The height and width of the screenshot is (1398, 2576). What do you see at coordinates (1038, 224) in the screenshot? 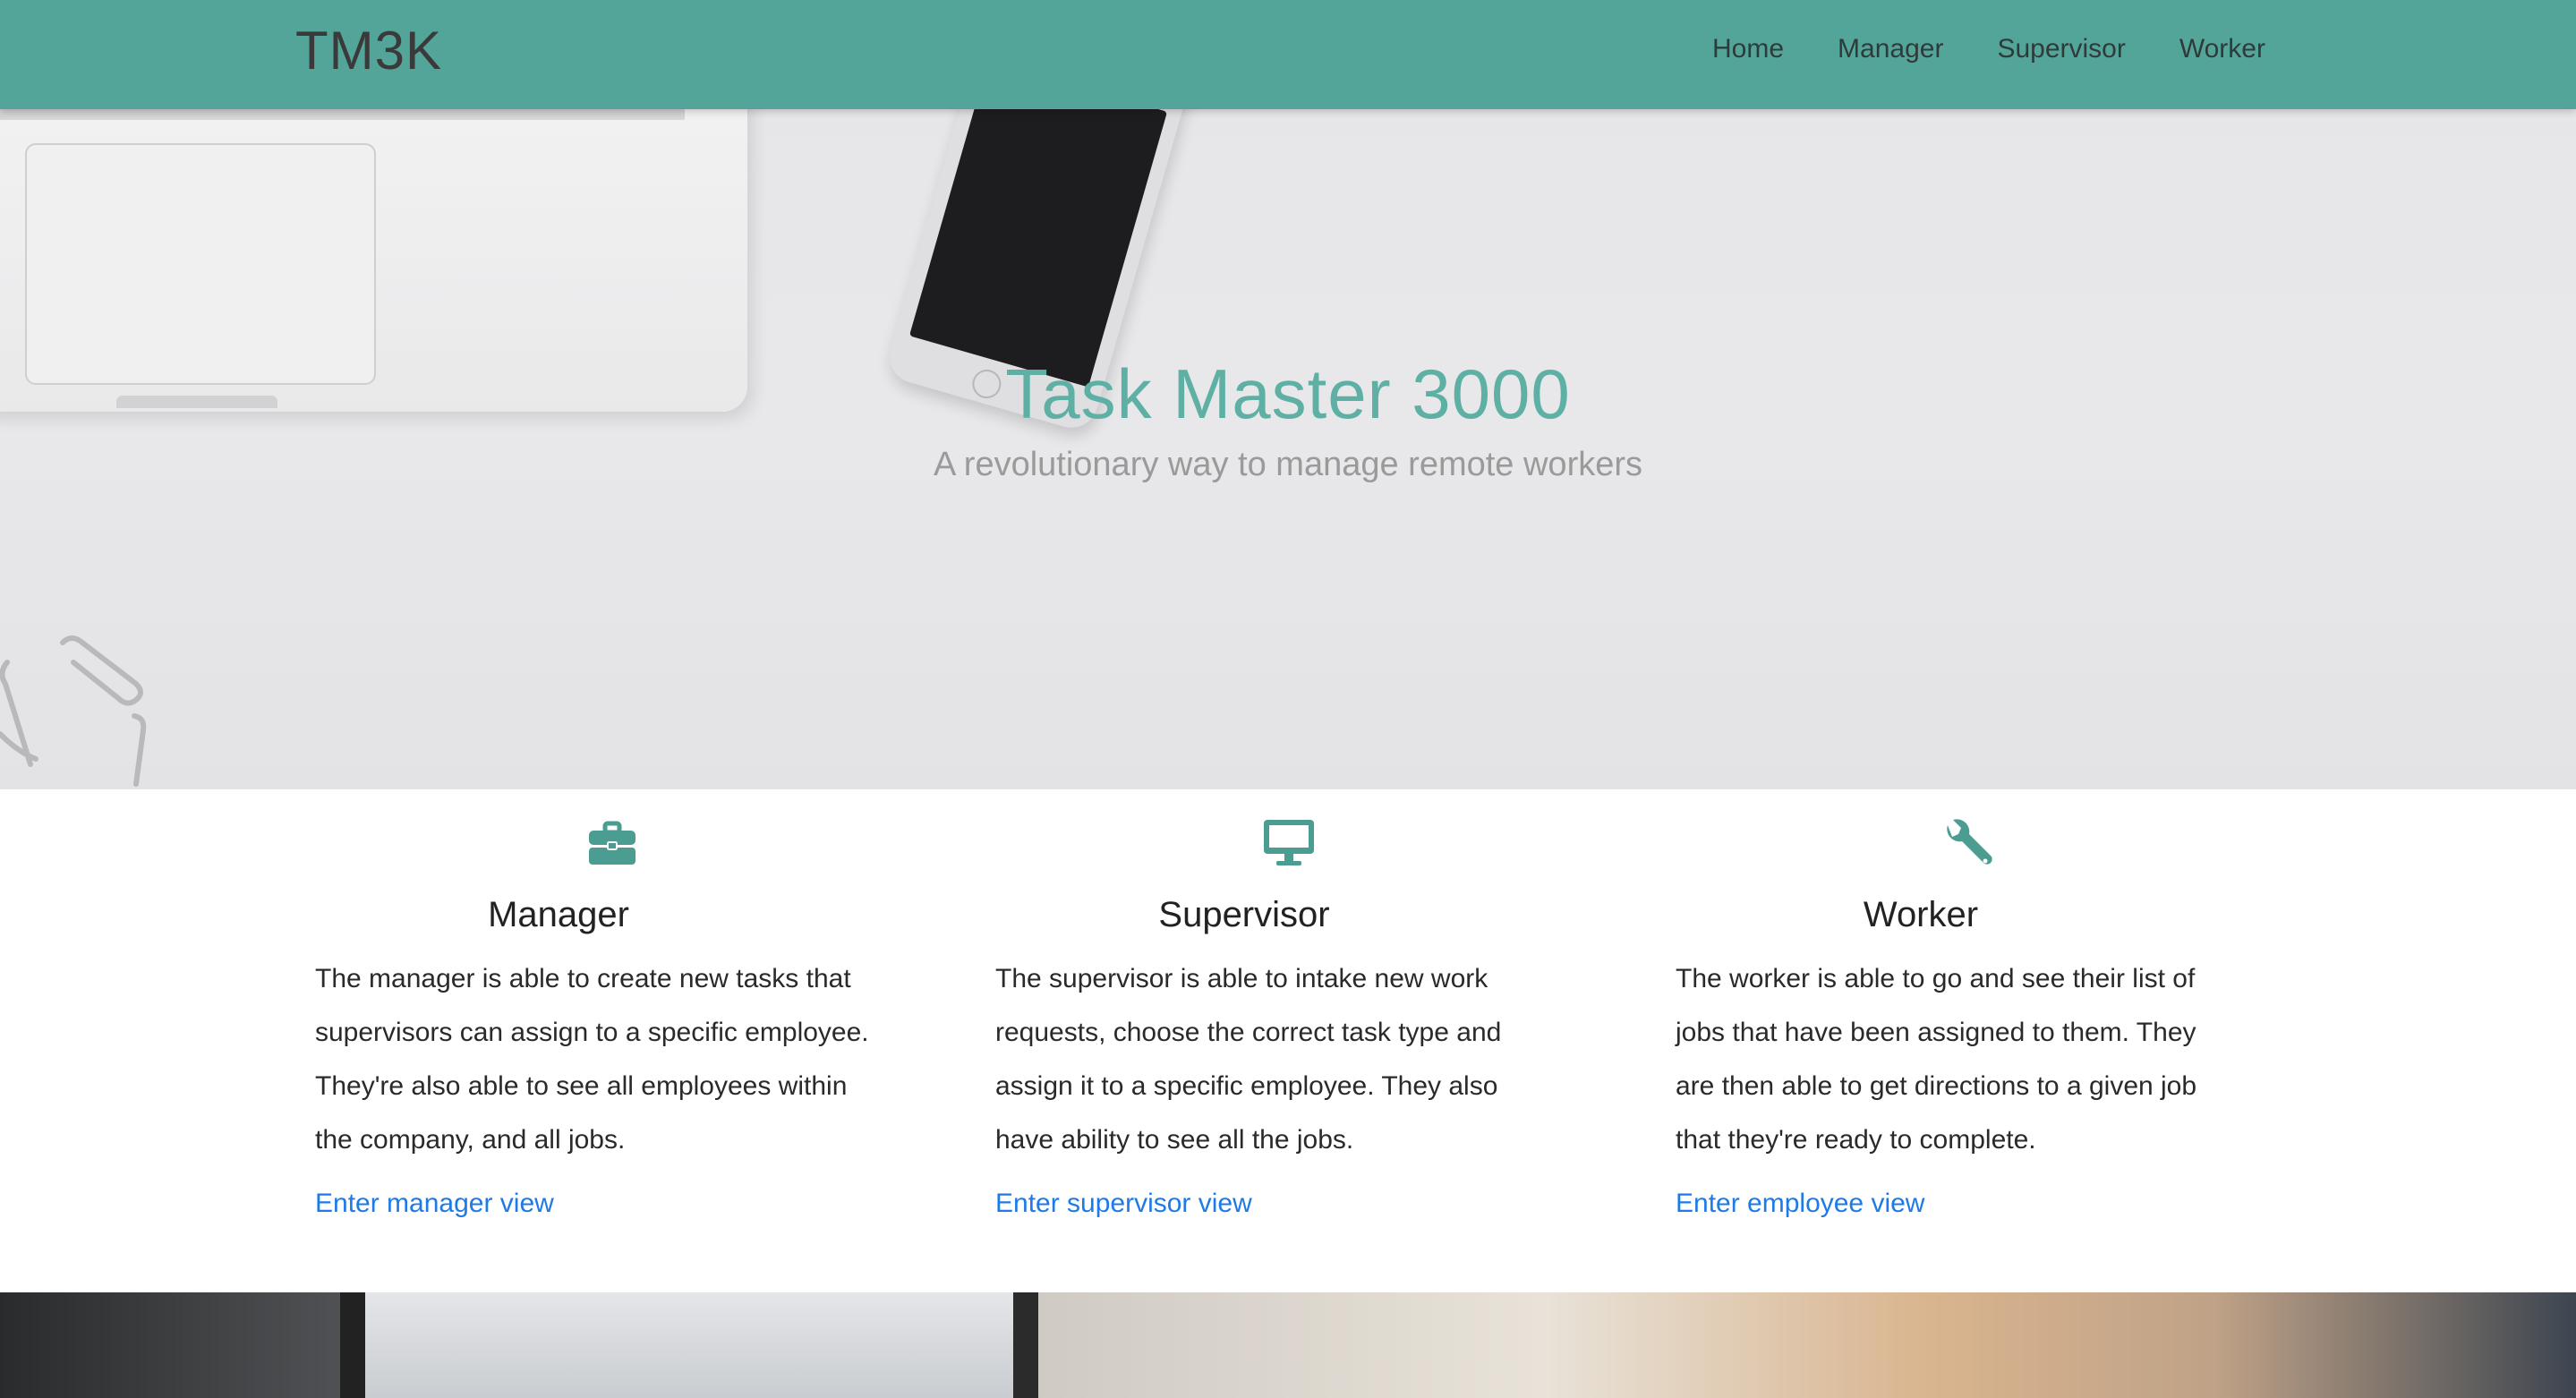
I see `phone-screen` at bounding box center [1038, 224].